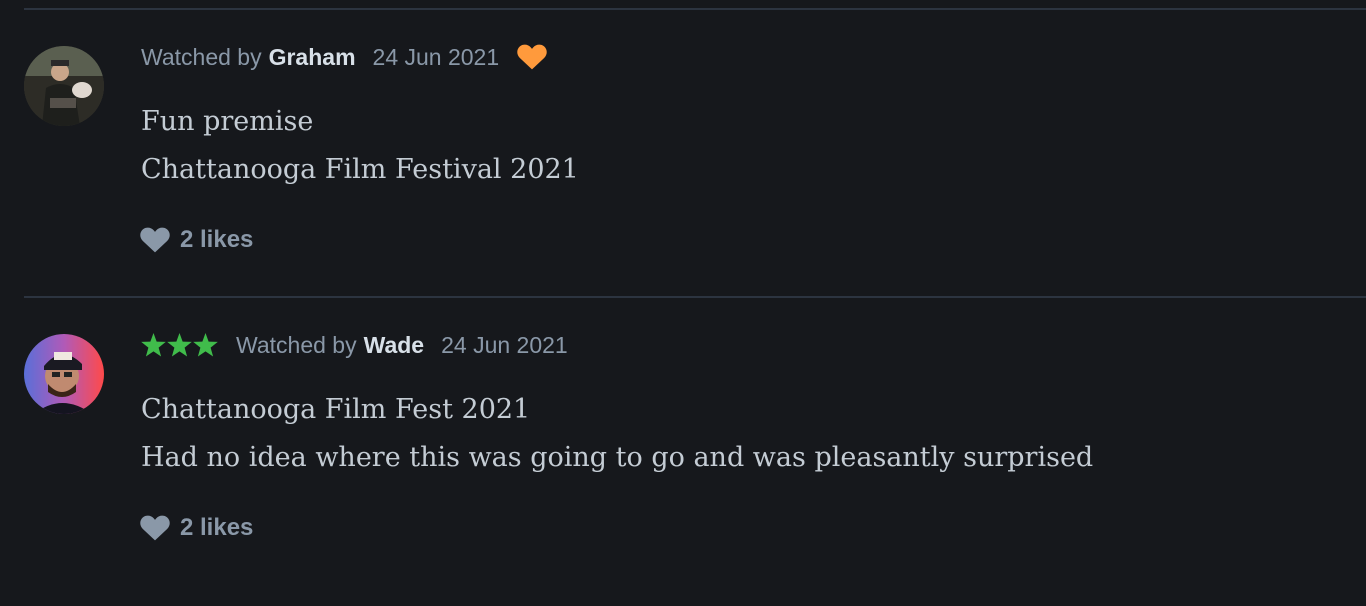  I want to click on review-meta: Watched by Wade 24 Jun 2021, so click(354, 345).